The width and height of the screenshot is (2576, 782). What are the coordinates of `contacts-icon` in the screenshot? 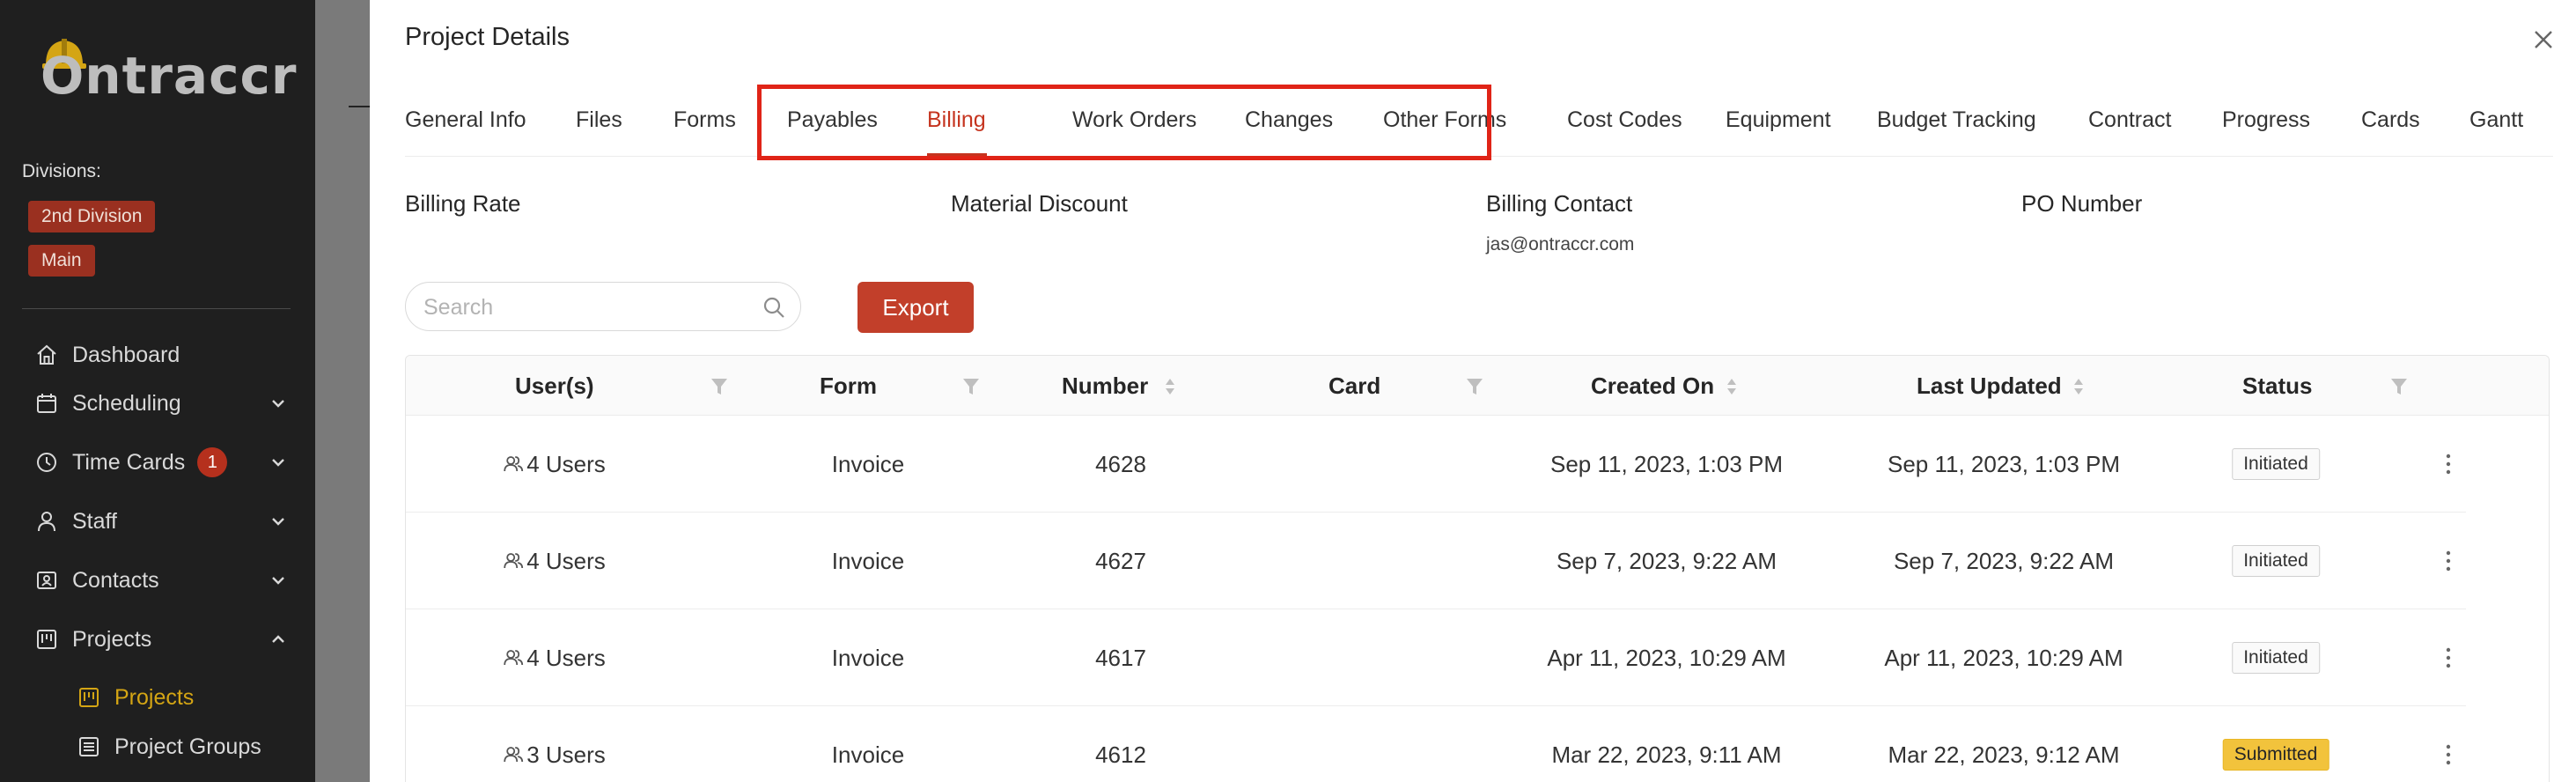 It's located at (46, 580).